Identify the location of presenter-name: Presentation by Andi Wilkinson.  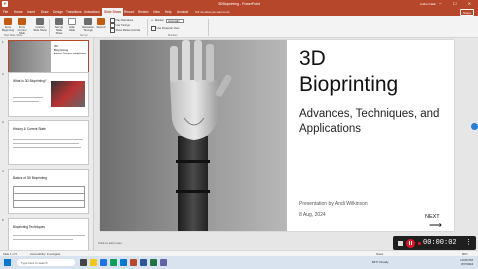
(333, 204).